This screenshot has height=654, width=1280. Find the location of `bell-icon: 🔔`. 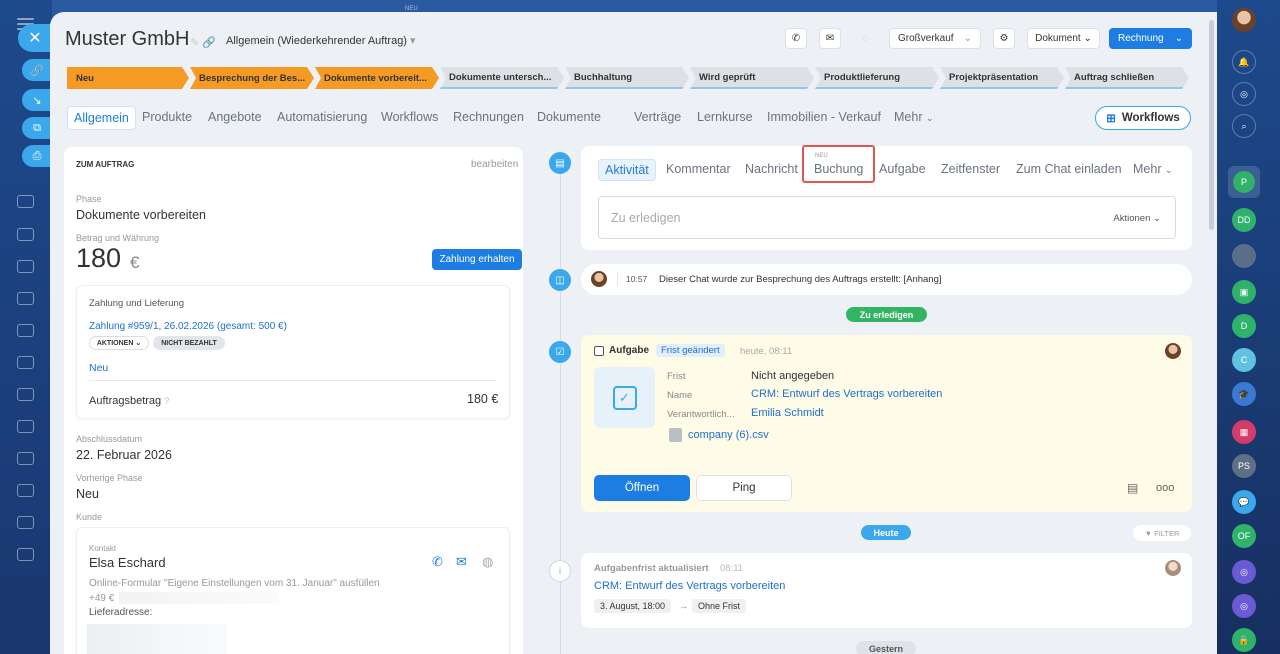

bell-icon: 🔔 is located at coordinates (1244, 62).